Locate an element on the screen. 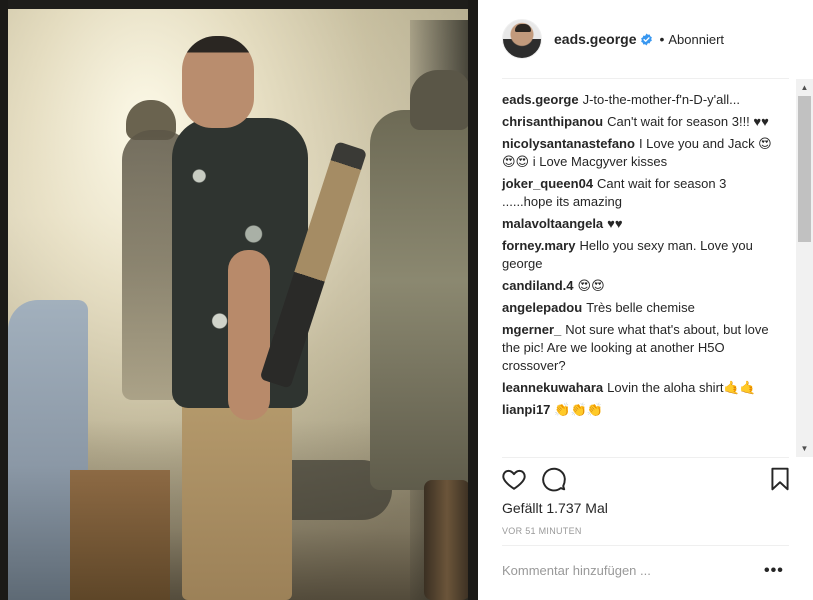 The height and width of the screenshot is (600, 813). post-timestamp: VOR 51 MINUTEN is located at coordinates (542, 531).